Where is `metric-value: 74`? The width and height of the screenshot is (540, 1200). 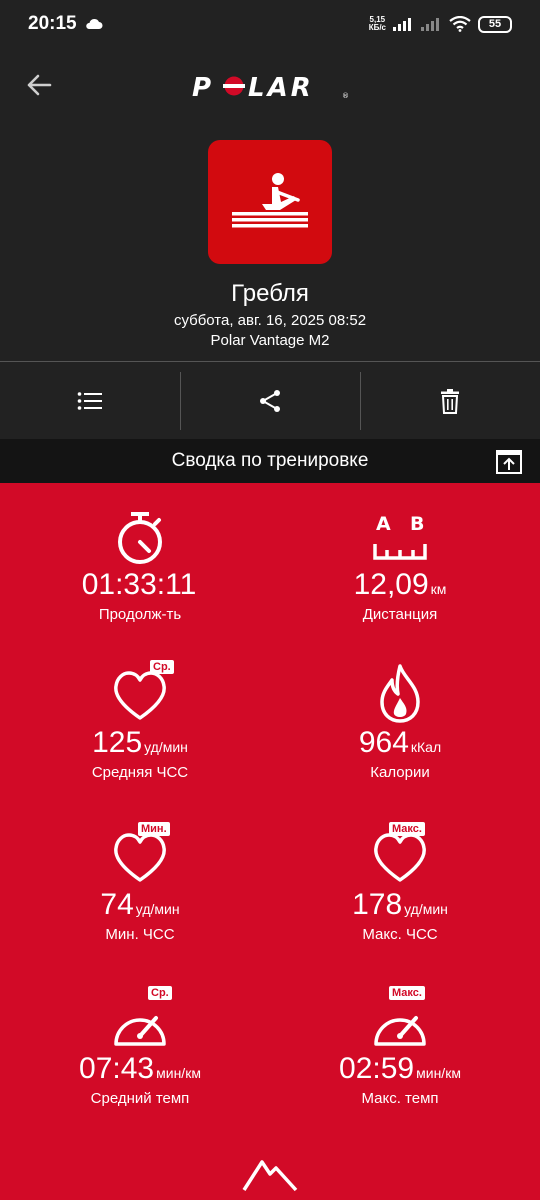
metric-value: 74 is located at coordinates (117, 904).